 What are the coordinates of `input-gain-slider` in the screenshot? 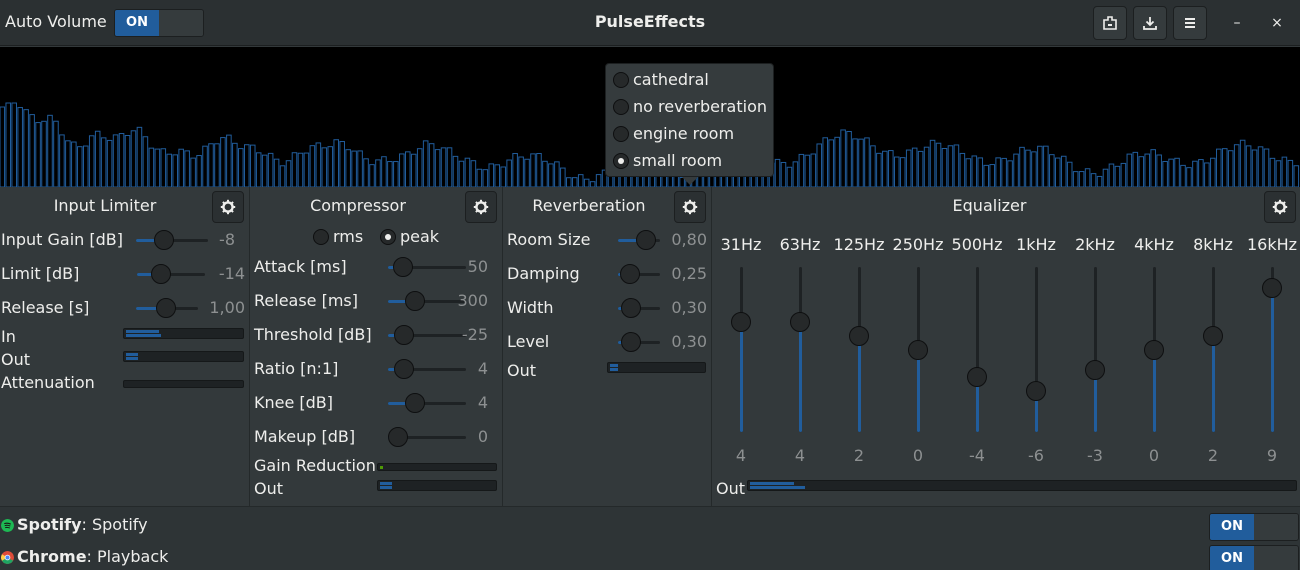 It's located at (172, 240).